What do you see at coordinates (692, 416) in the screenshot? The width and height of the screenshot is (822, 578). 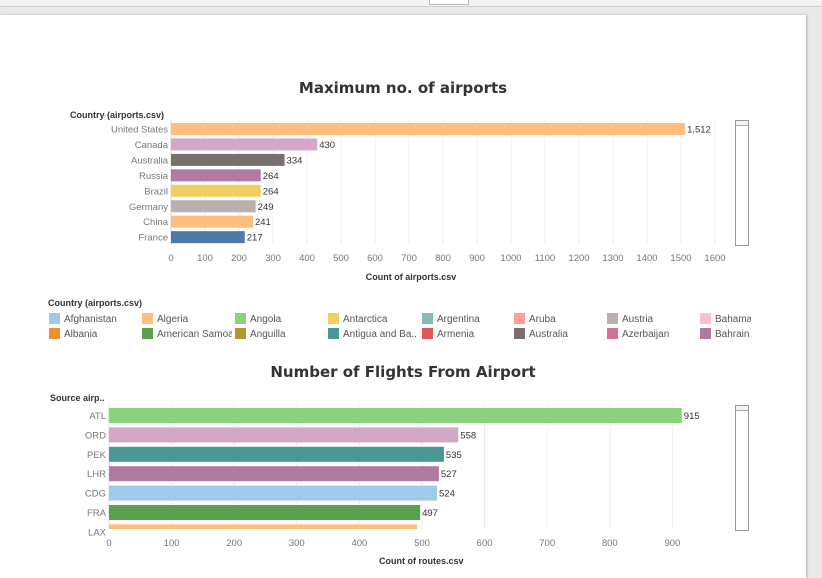 I see `chart2-value-label: 915` at bounding box center [692, 416].